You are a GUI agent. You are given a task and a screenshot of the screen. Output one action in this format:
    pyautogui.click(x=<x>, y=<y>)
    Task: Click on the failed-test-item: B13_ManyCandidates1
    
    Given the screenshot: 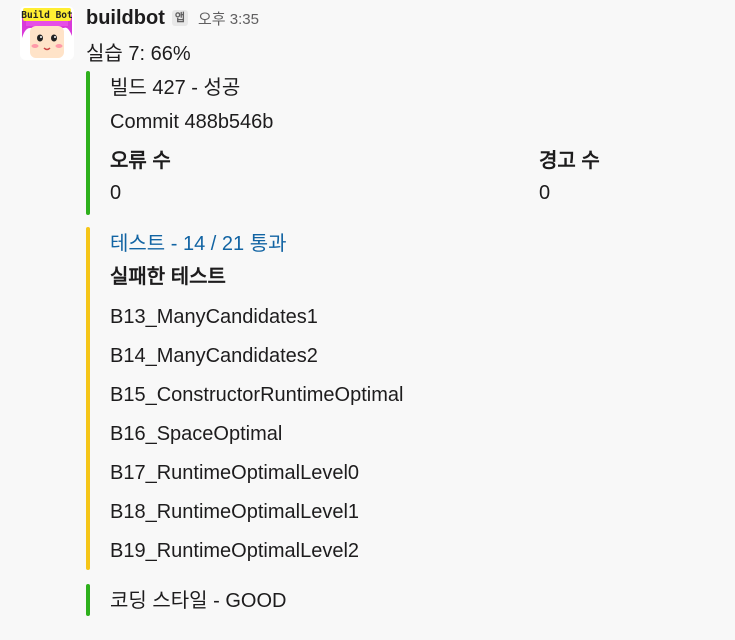 What is the action you would take?
    pyautogui.click(x=214, y=317)
    